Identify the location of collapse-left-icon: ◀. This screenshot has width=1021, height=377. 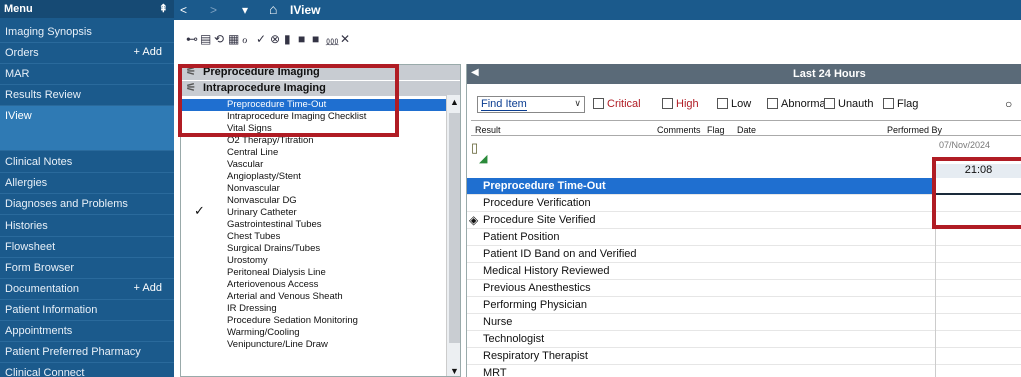
(475, 72).